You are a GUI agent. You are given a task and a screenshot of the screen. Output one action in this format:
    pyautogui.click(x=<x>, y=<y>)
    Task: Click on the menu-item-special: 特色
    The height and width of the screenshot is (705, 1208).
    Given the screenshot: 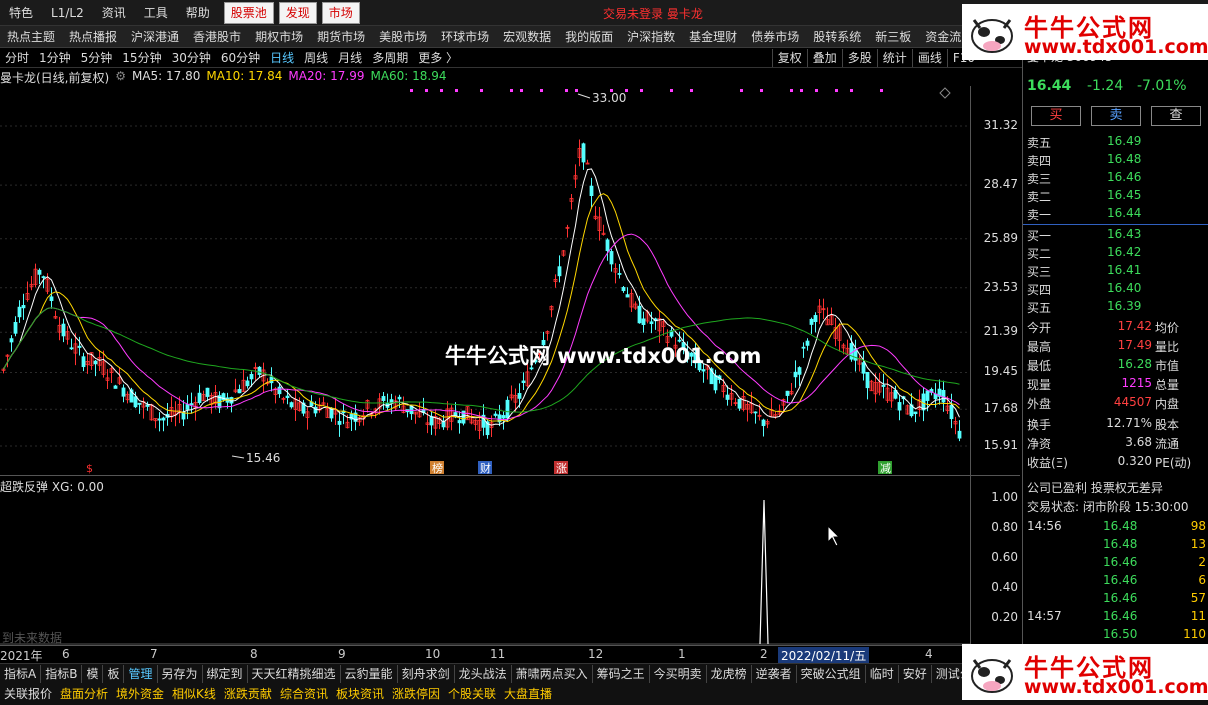 What is the action you would take?
    pyautogui.click(x=21, y=12)
    